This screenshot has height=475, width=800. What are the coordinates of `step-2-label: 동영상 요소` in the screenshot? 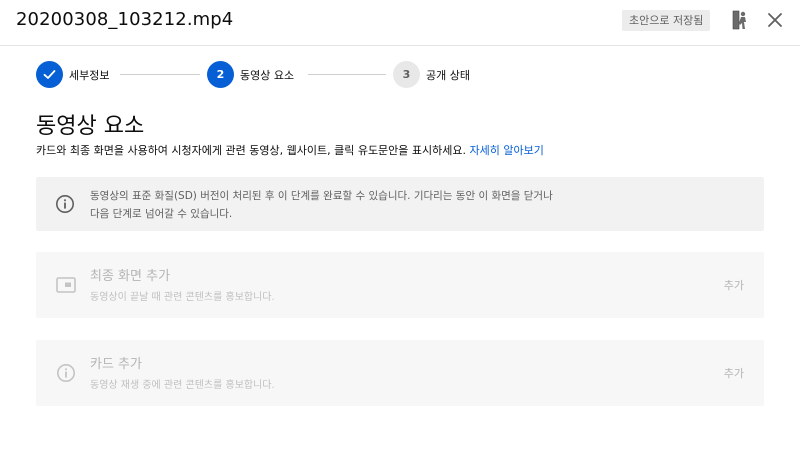 It's located at (267, 75).